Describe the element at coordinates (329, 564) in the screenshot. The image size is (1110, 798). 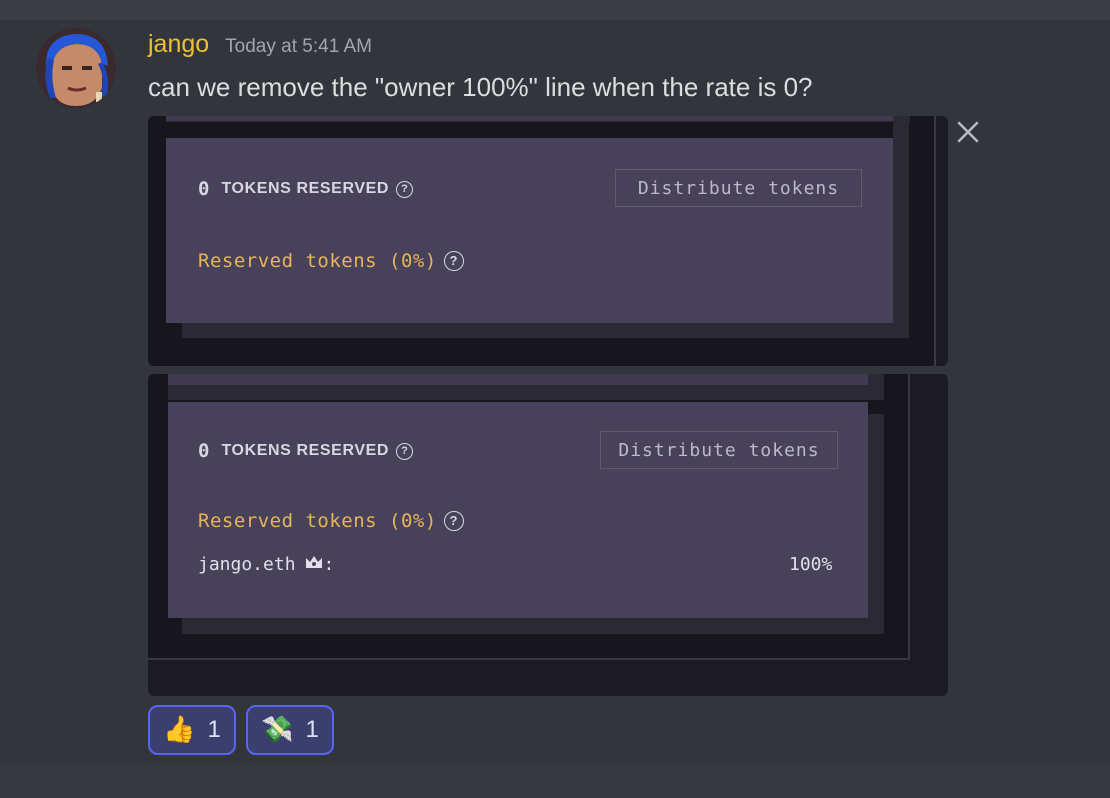
I see `owner-suffix: :` at that location.